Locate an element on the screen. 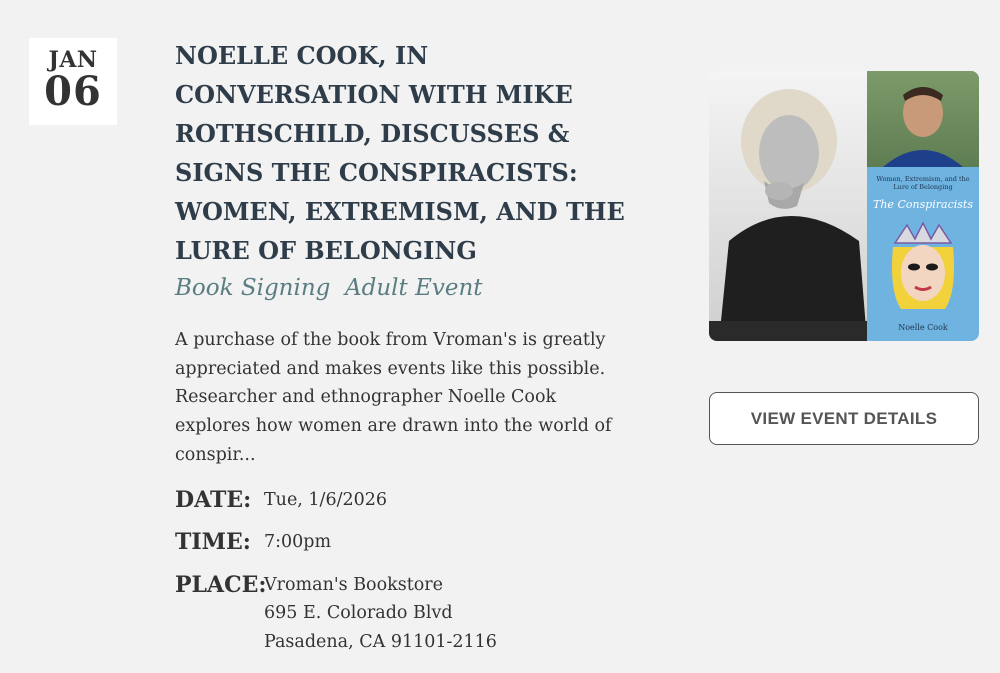  date-row: DATE: Tue, 1/6/2026 is located at coordinates (410, 500).